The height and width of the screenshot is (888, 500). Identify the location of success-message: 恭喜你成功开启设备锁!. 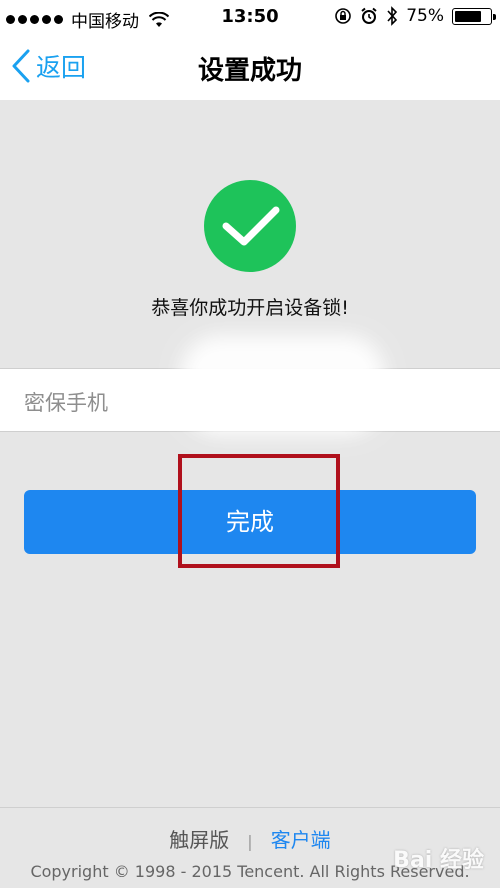
(250, 308).